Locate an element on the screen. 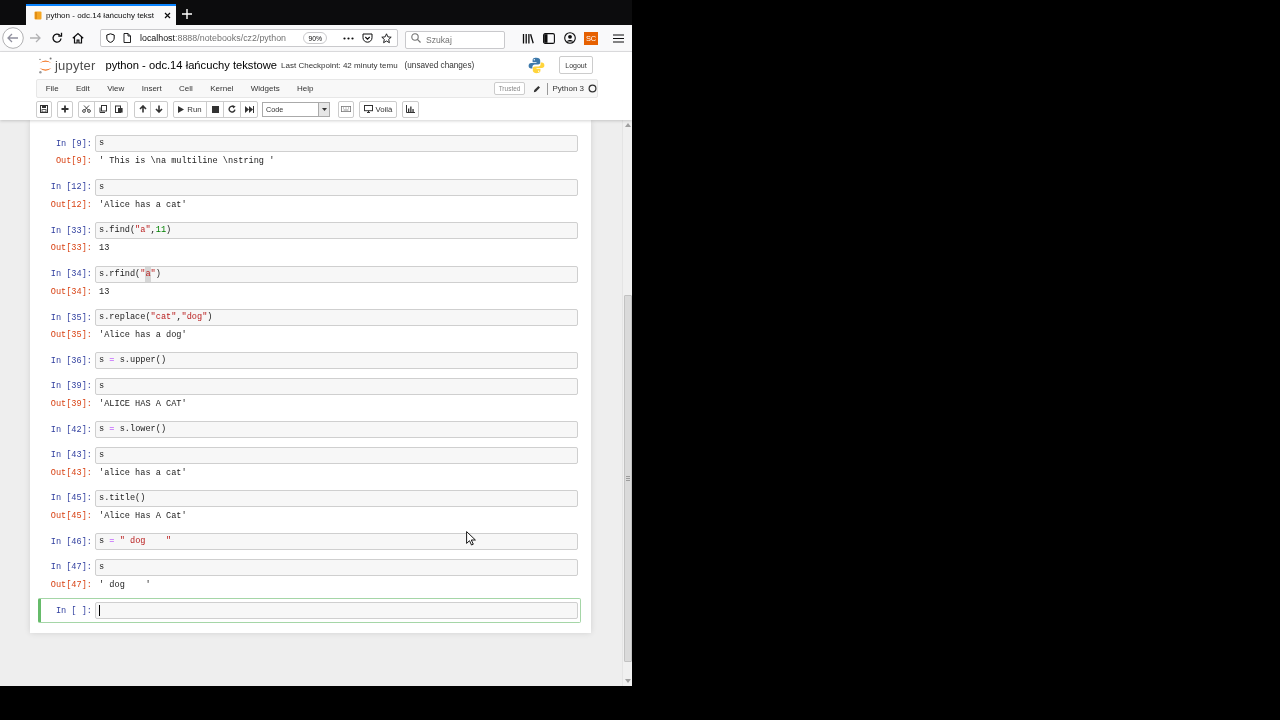 The width and height of the screenshot is (1280, 720). autosave-status: (unsaved changes) is located at coordinates (439, 65).